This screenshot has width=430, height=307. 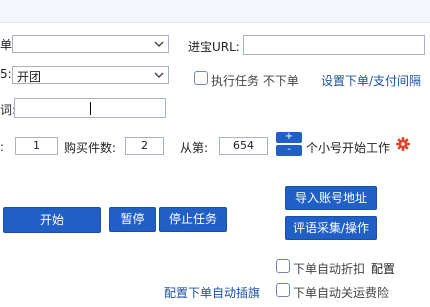 What do you see at coordinates (6, 74) in the screenshot?
I see `row2-label: 5:` at bounding box center [6, 74].